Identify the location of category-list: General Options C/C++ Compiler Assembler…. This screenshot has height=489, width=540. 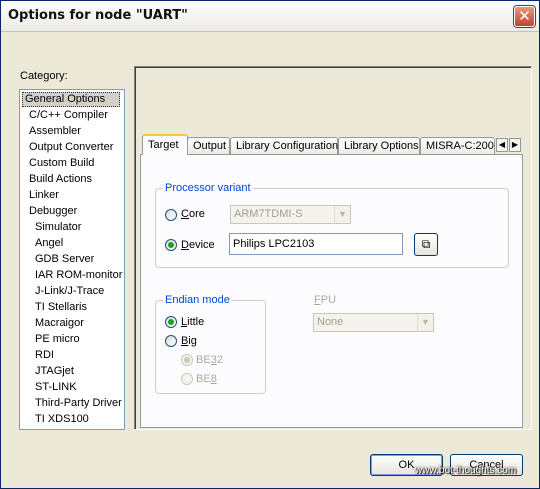
(72, 259).